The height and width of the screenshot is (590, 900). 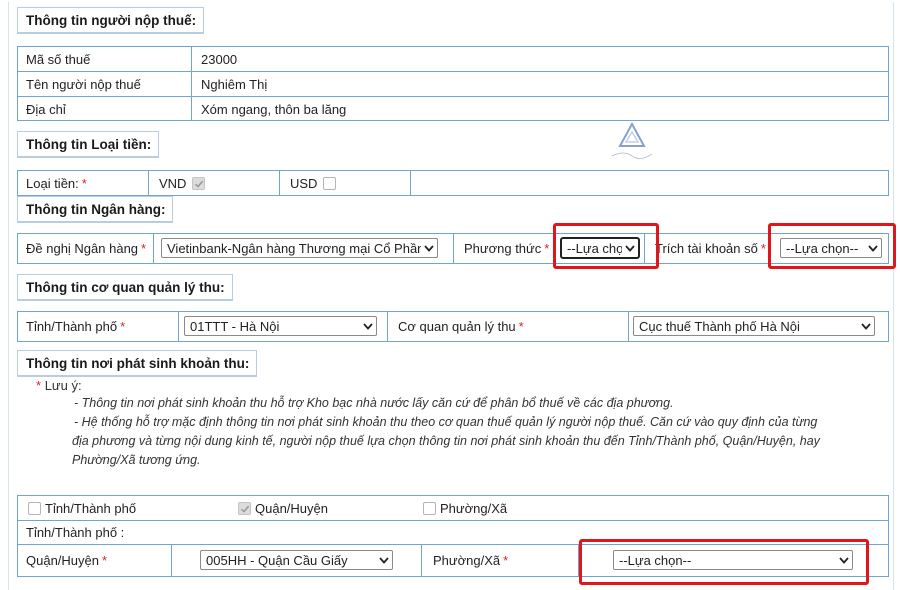 I want to click on opt-ward-checkbox, so click(x=429, y=508).